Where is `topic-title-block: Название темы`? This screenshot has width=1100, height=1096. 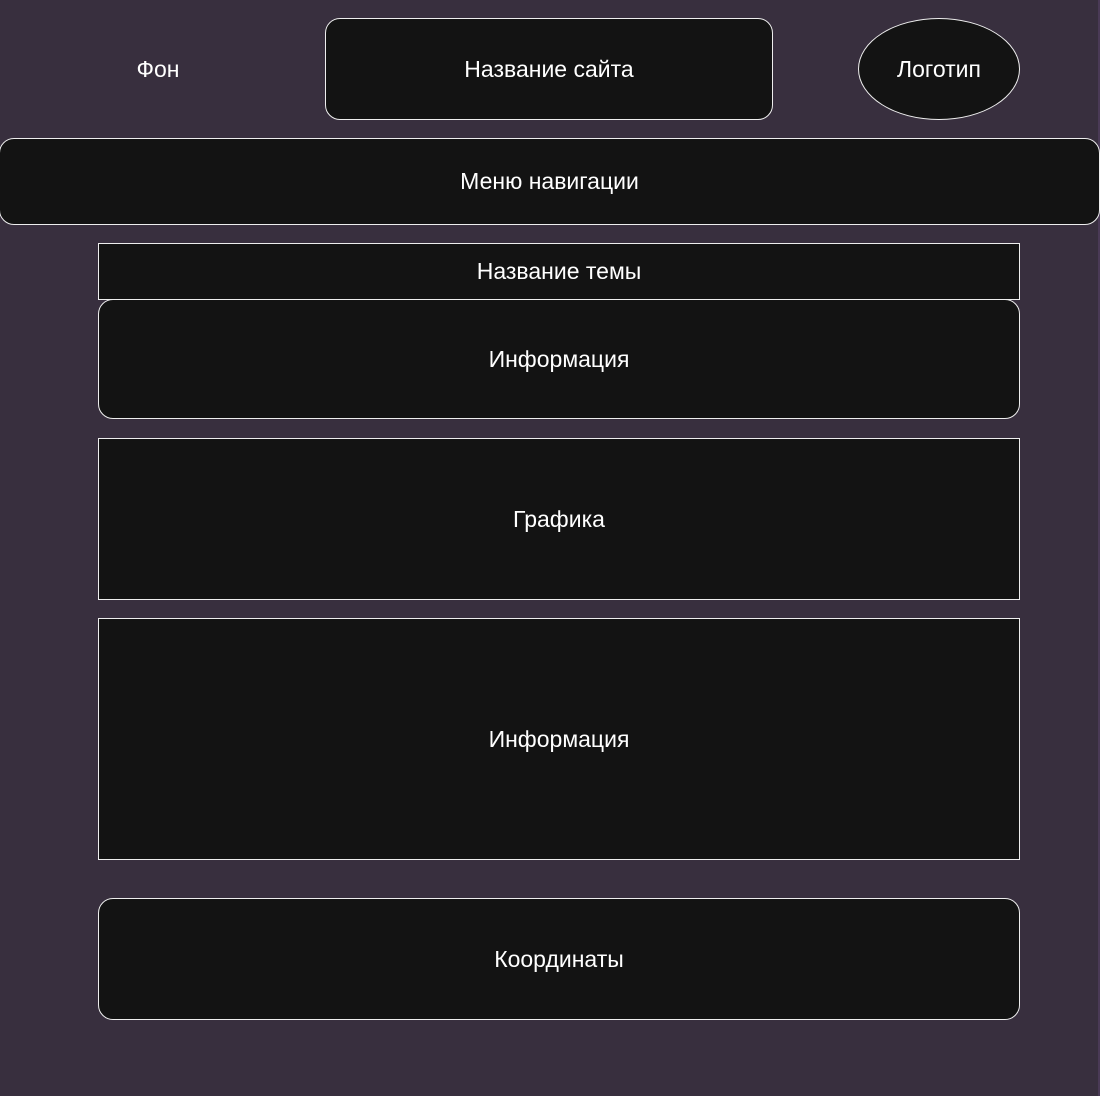 topic-title-block: Название темы is located at coordinates (559, 271).